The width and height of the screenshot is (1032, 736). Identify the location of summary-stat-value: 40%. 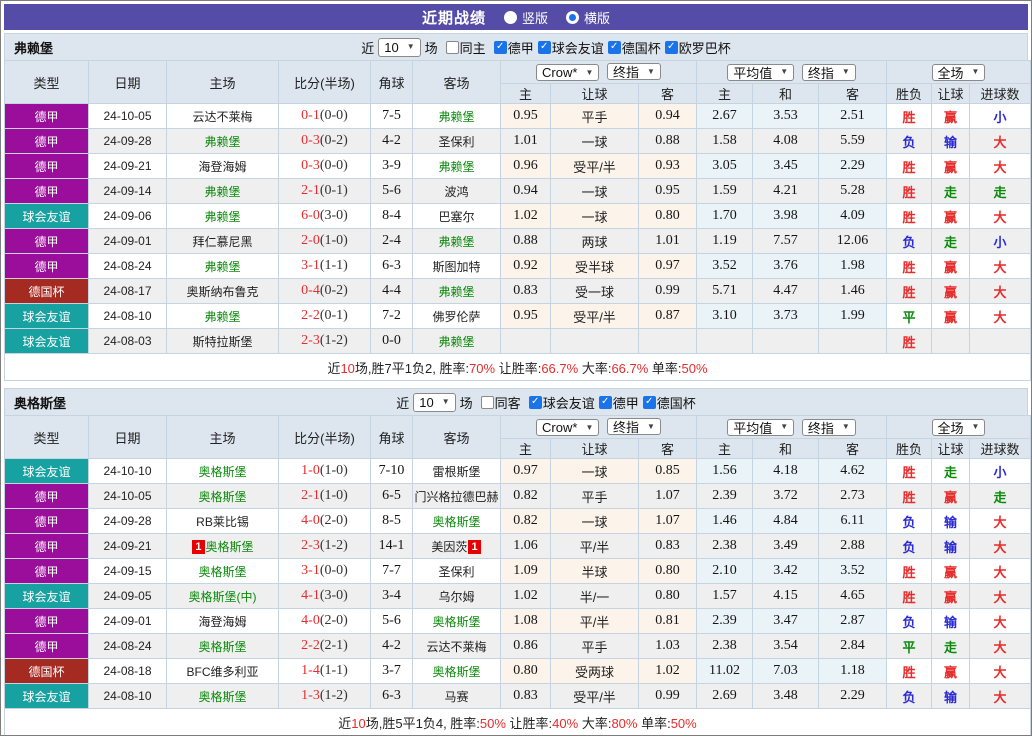
(565, 723).